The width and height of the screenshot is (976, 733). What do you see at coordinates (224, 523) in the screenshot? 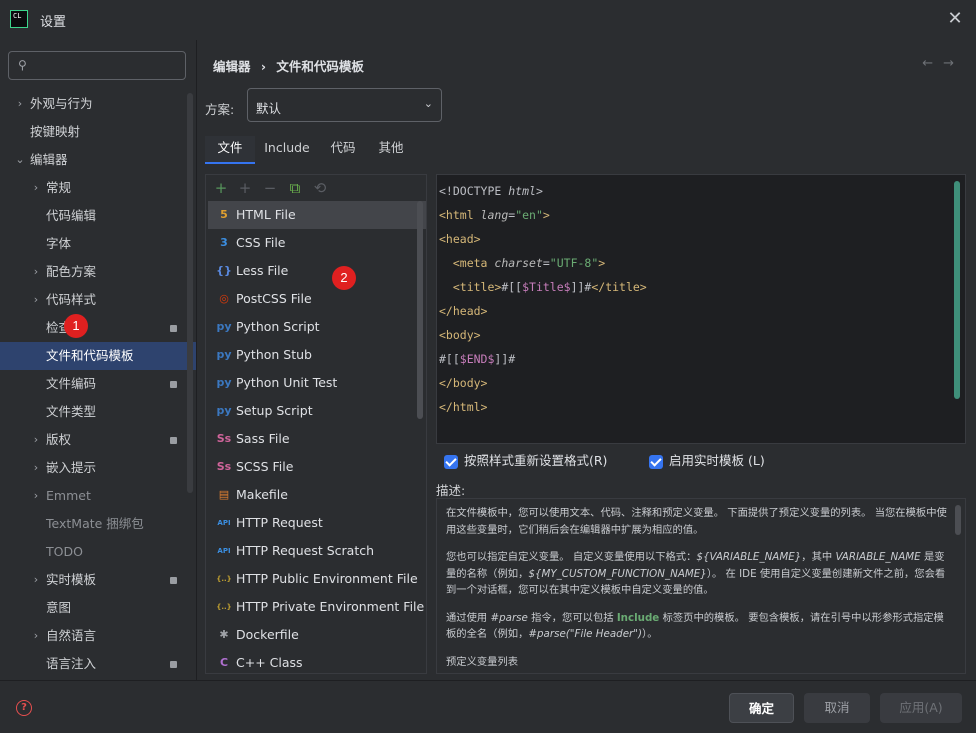
I see `file-type-icon: API` at bounding box center [224, 523].